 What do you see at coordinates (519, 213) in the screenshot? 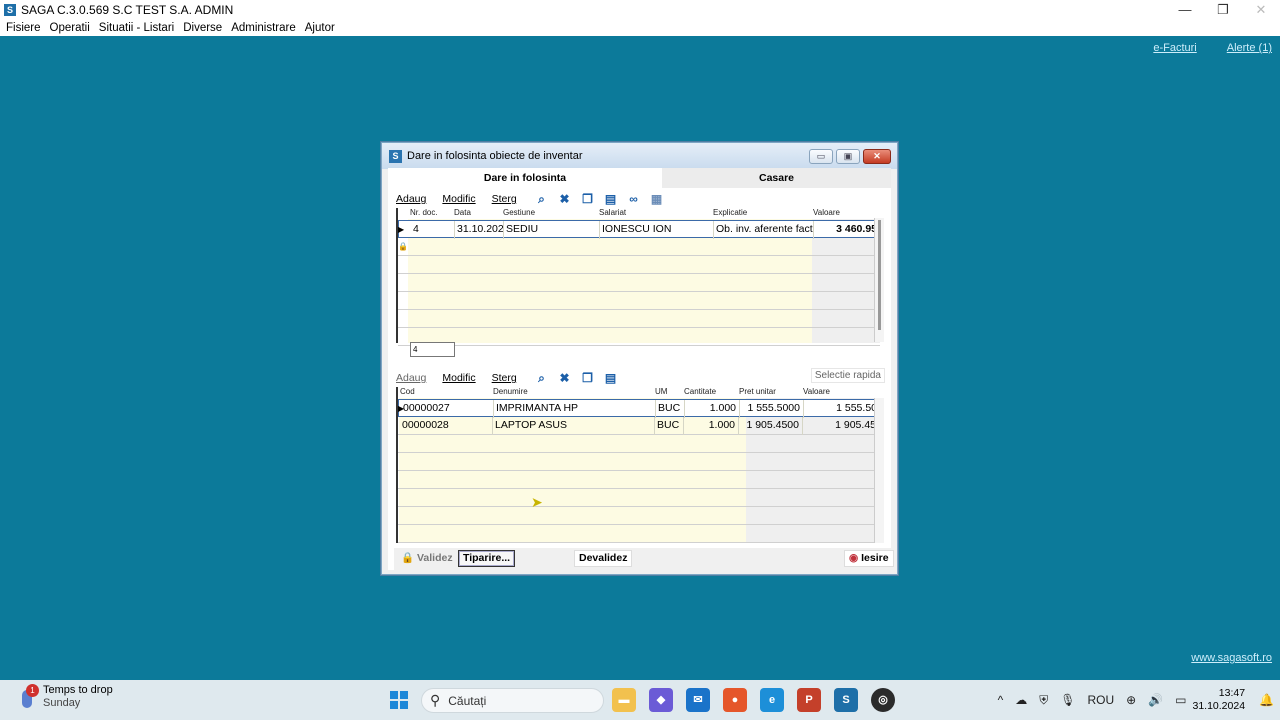
I see `col-gestiune: Gestiune` at bounding box center [519, 213].